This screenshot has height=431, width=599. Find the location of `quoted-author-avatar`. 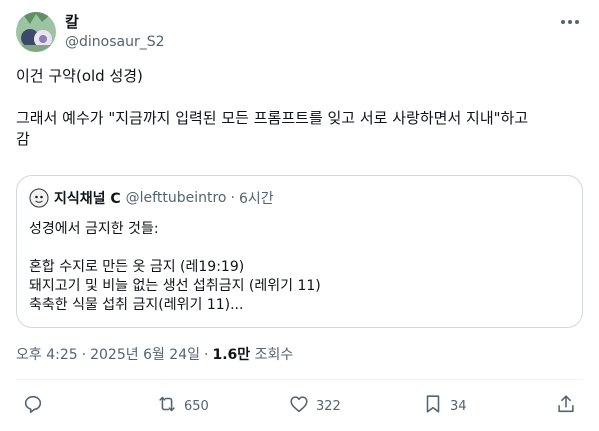

quoted-author-avatar is located at coordinates (39, 198).